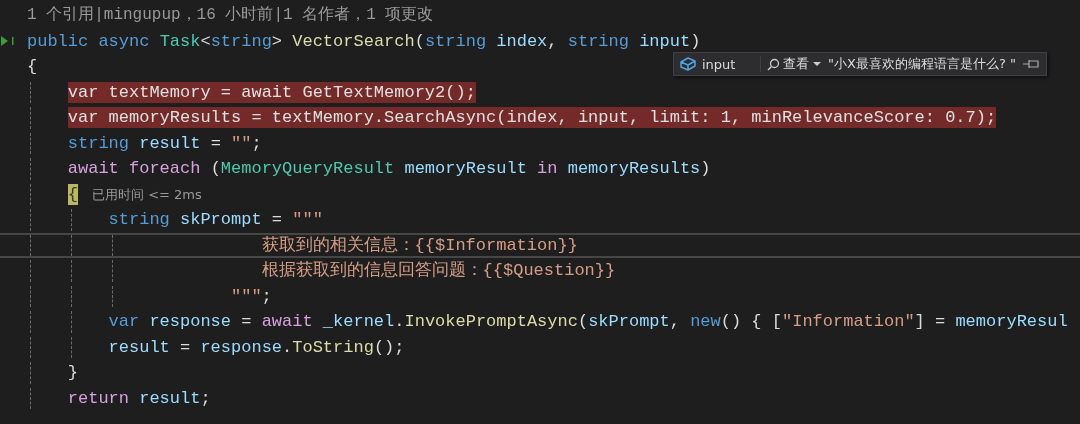  What do you see at coordinates (773, 64) in the screenshot?
I see `search-icon` at bounding box center [773, 64].